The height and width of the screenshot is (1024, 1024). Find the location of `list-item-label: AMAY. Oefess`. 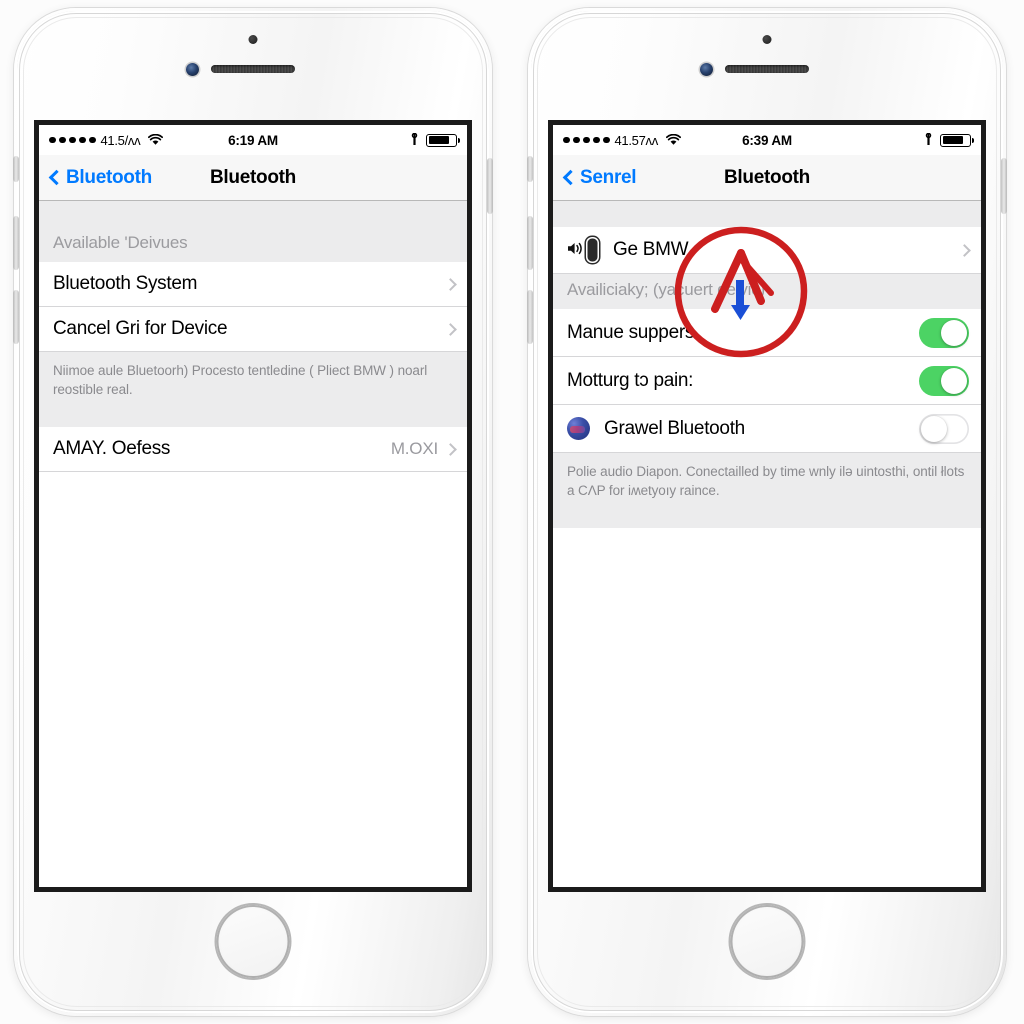

list-item-label: AMAY. Oefess is located at coordinates (112, 449).